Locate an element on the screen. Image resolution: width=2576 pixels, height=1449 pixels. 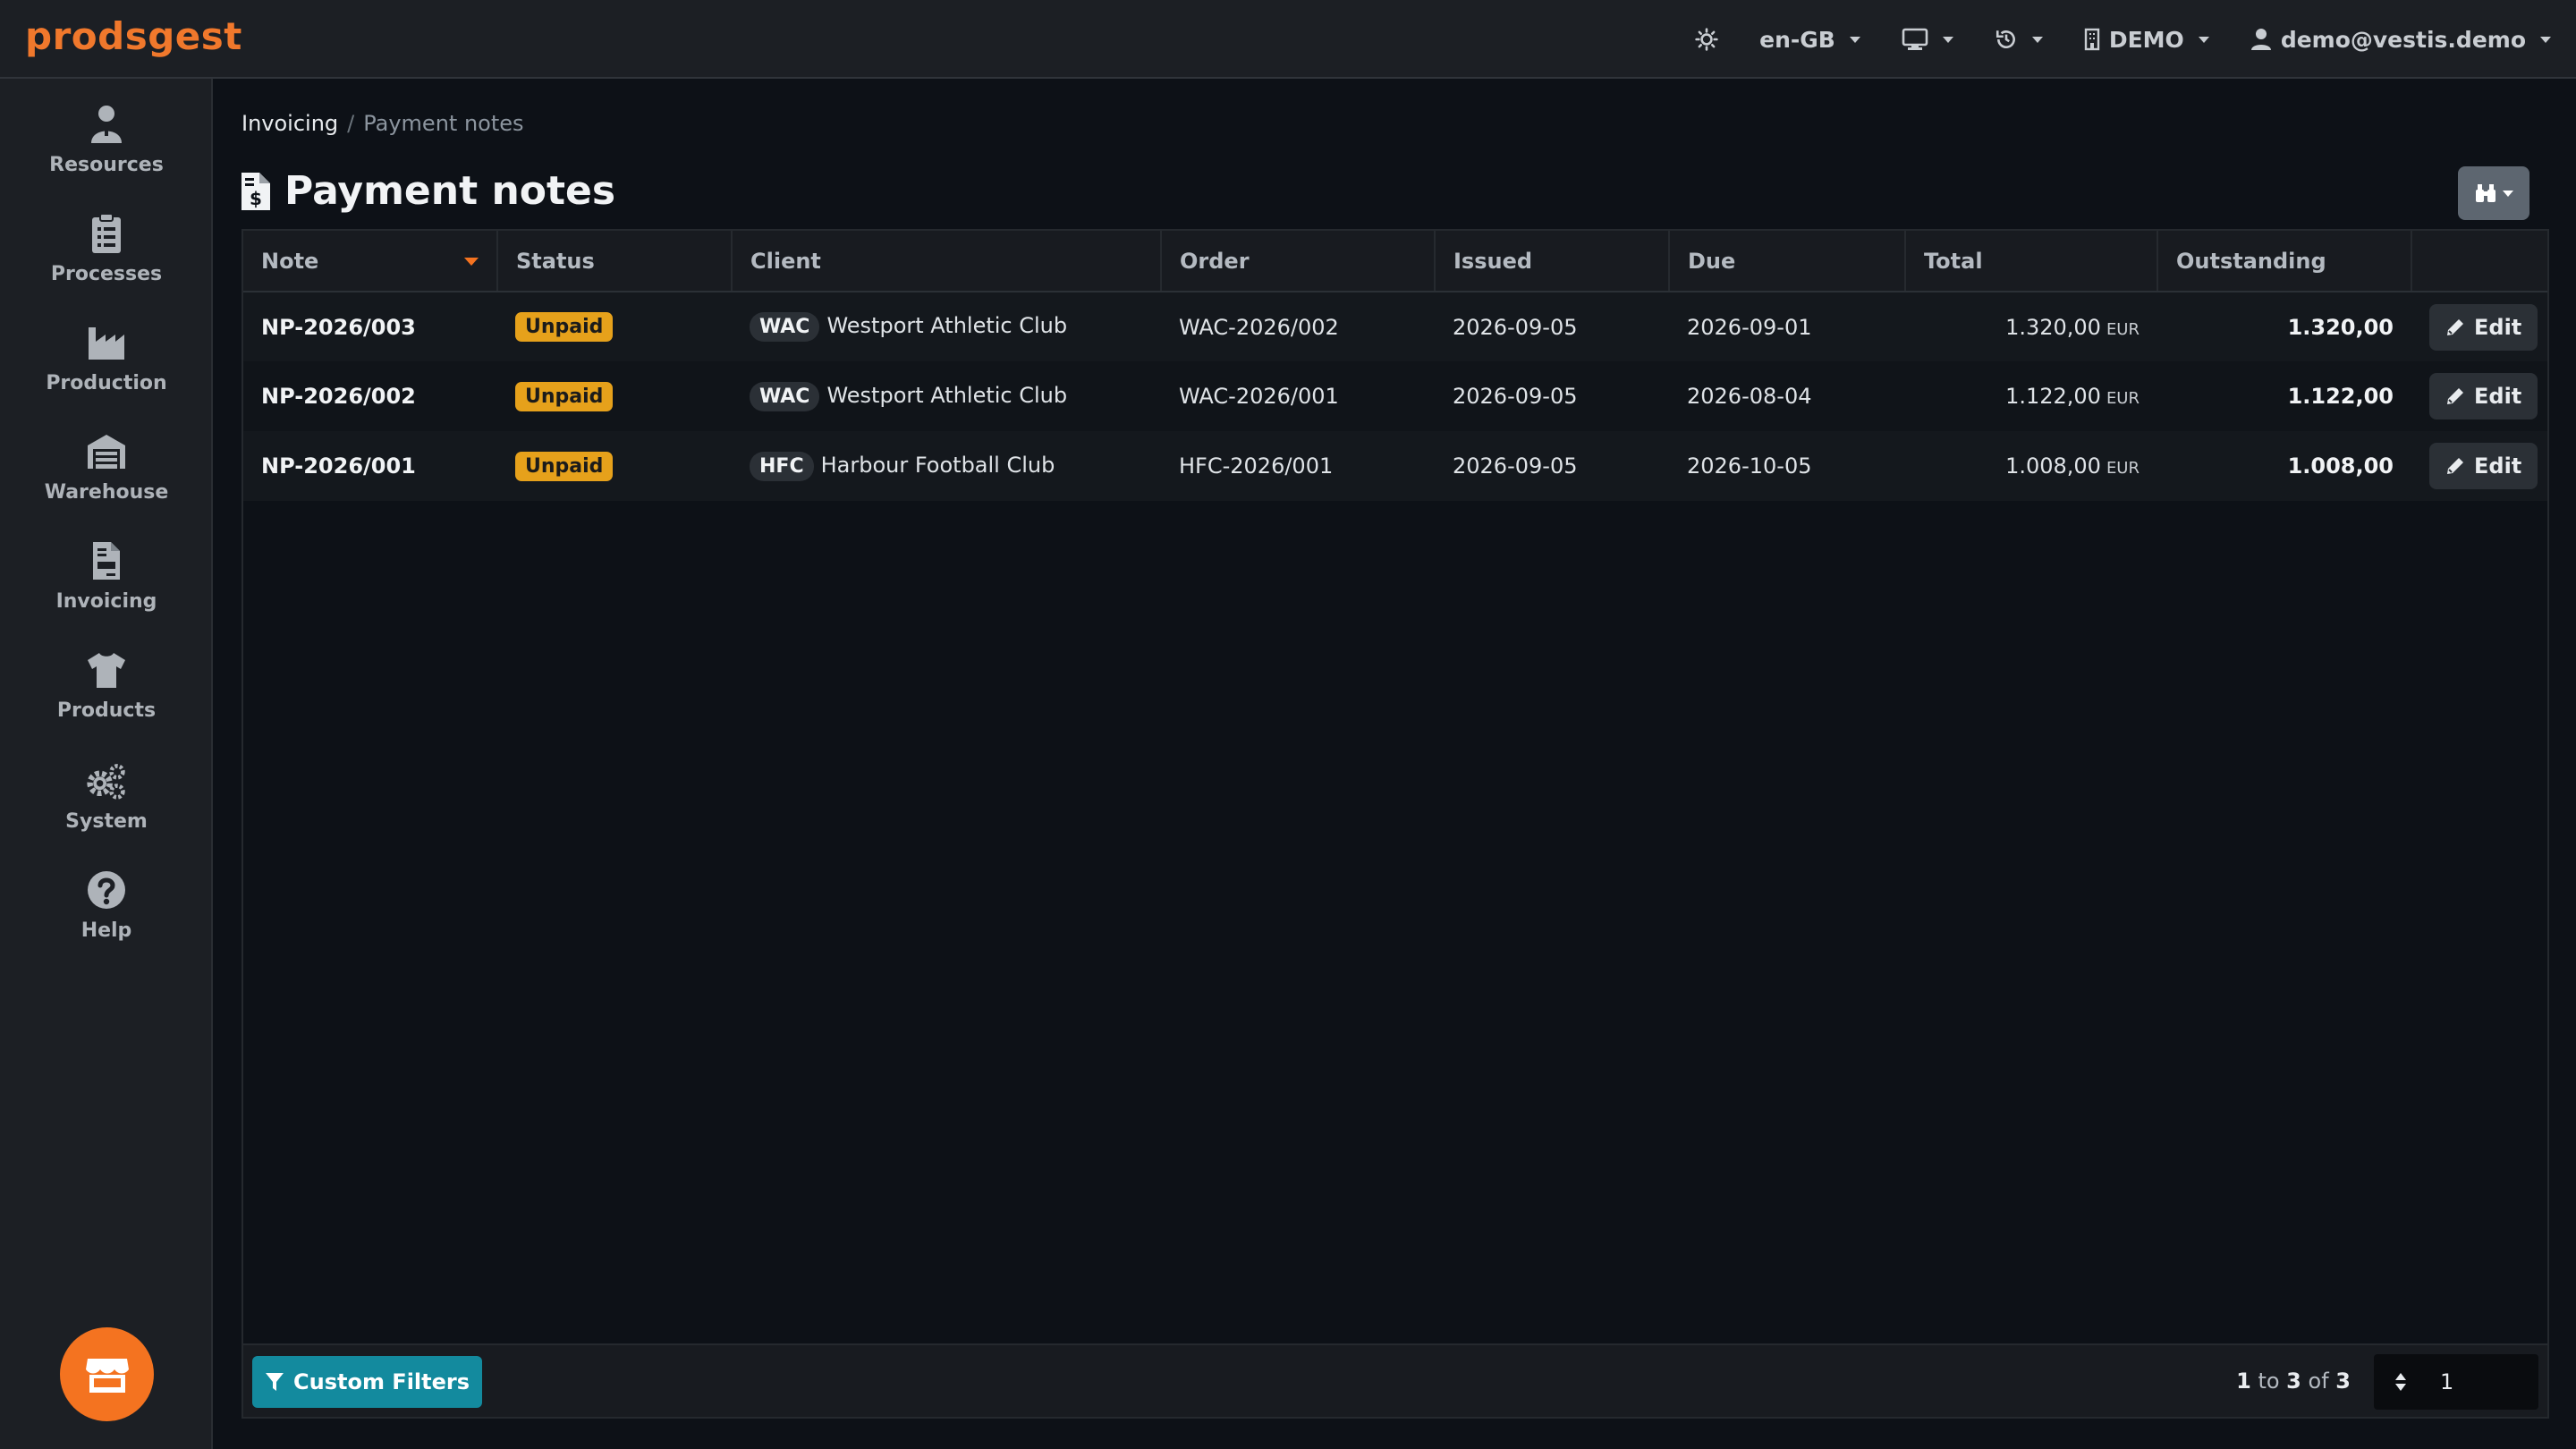
invoice-dollar-icon: $ is located at coordinates (256, 191).